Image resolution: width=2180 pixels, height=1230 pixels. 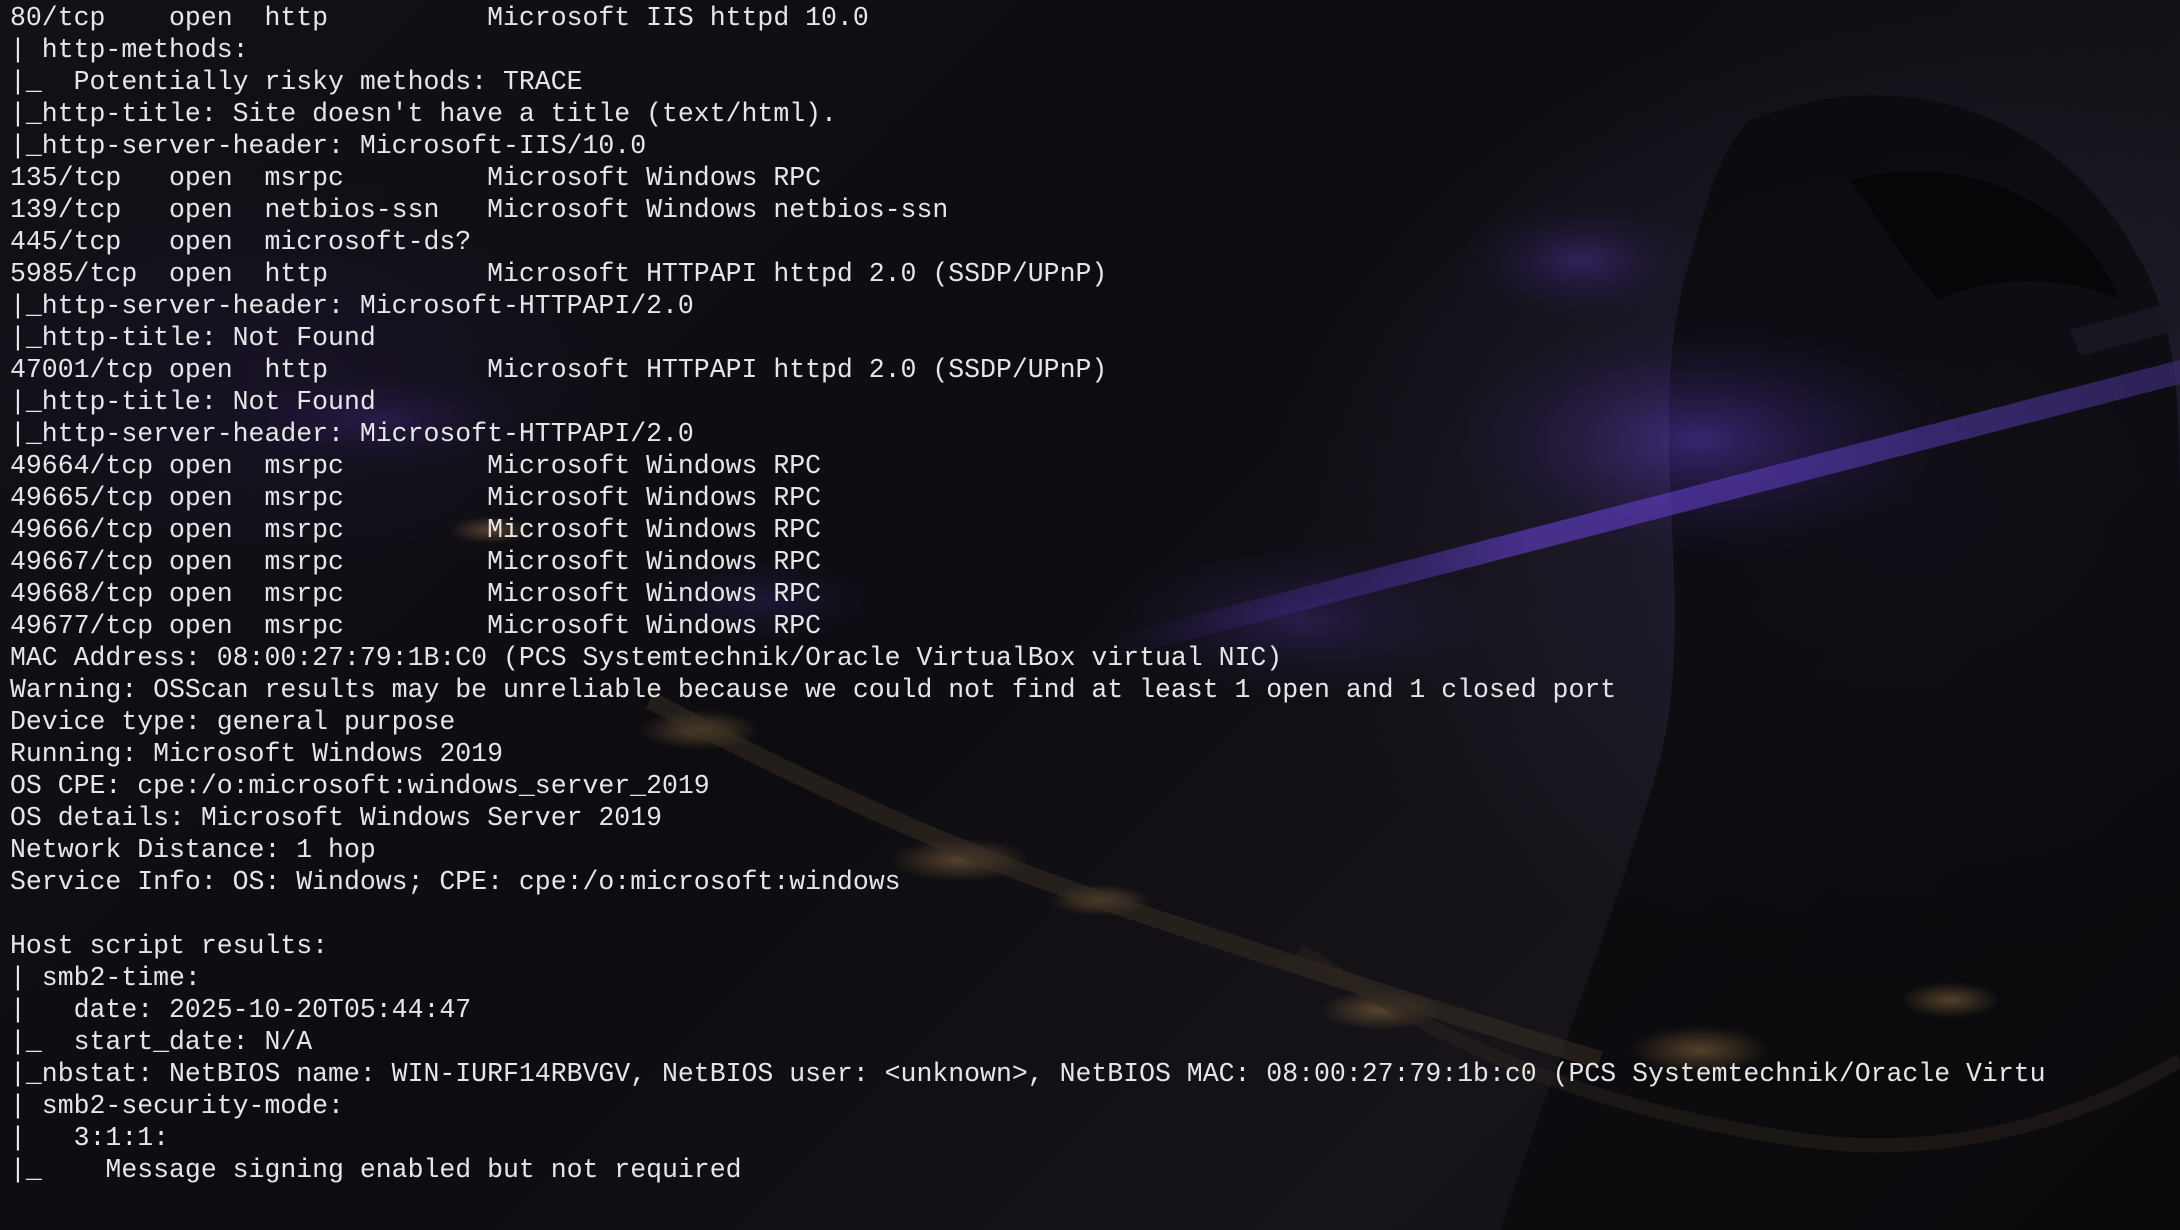 I want to click on terminal-line: 445/tcp open microsoft-ds?, so click(x=241, y=242).